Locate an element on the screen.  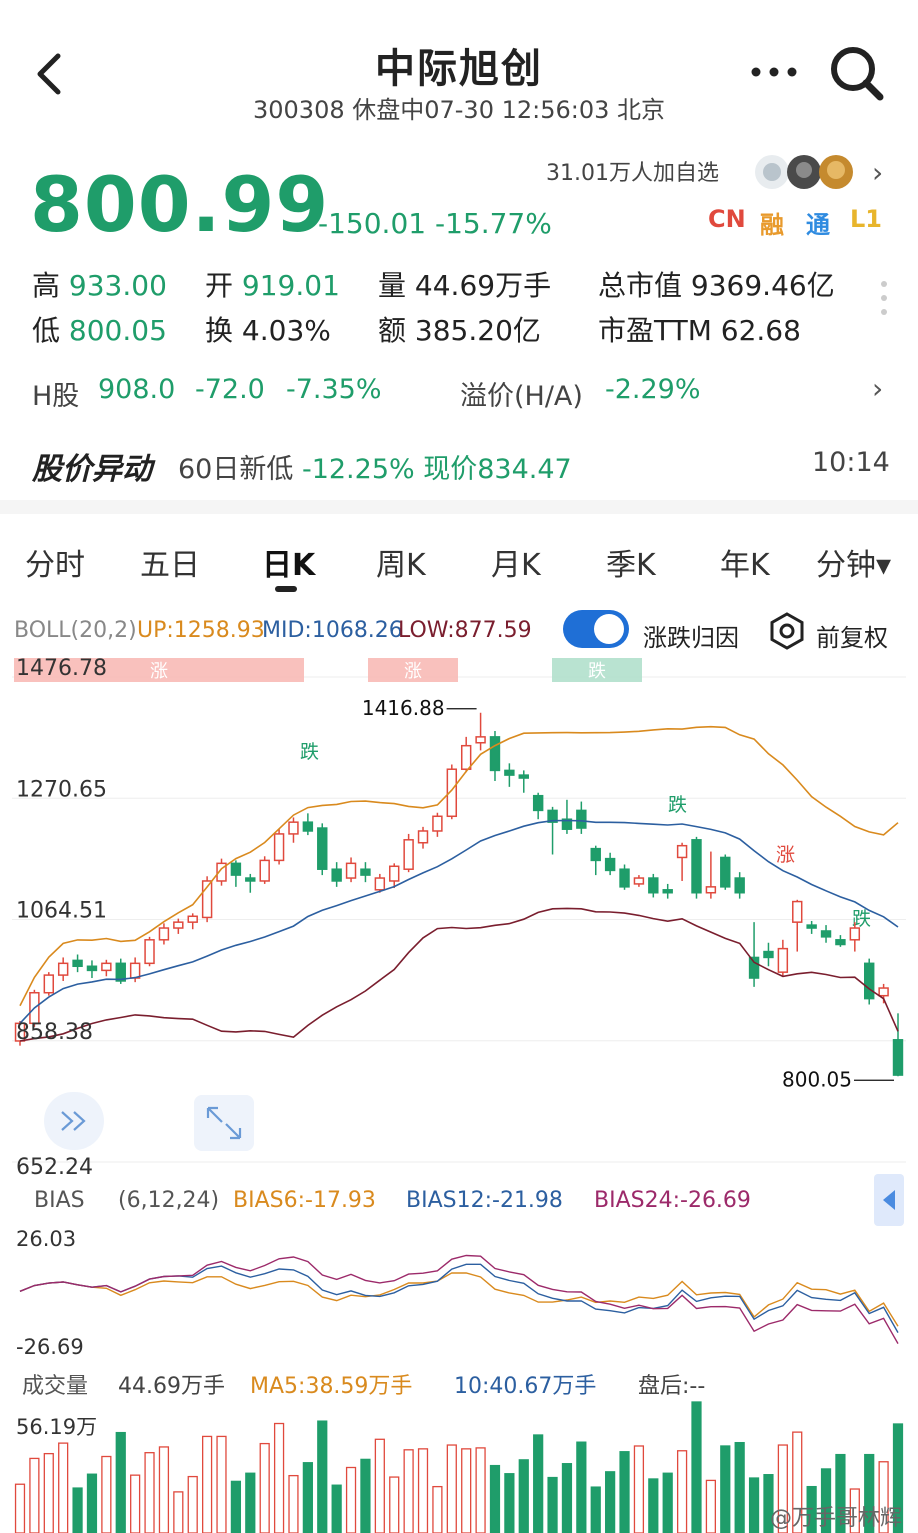
stat-amount: 额 385.20亿 is located at coordinates (459, 330).